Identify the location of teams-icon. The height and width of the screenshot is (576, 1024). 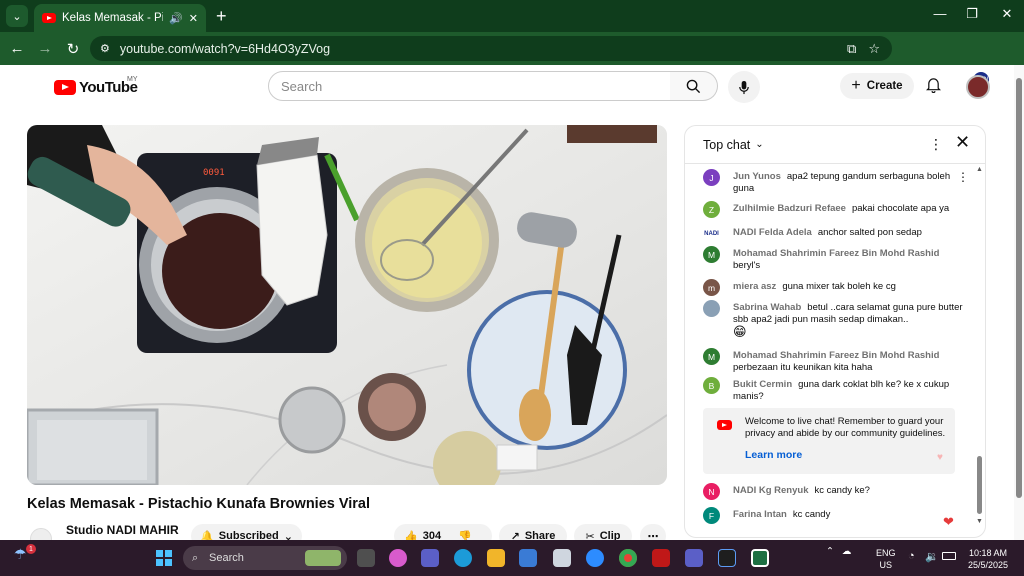
(430, 558).